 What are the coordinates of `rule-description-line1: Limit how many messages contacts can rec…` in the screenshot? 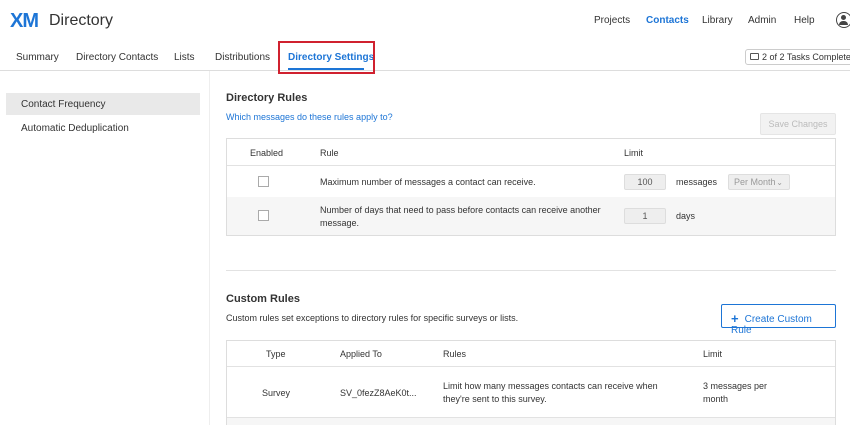 It's located at (550, 386).